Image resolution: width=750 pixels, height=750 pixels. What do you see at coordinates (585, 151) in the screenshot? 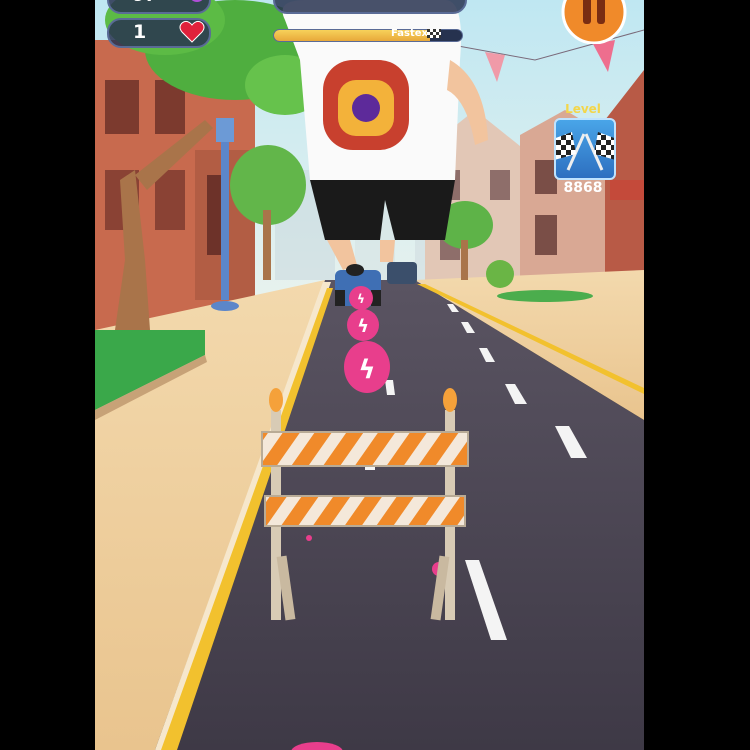
I see `checkered-flags-icon` at bounding box center [585, 151].